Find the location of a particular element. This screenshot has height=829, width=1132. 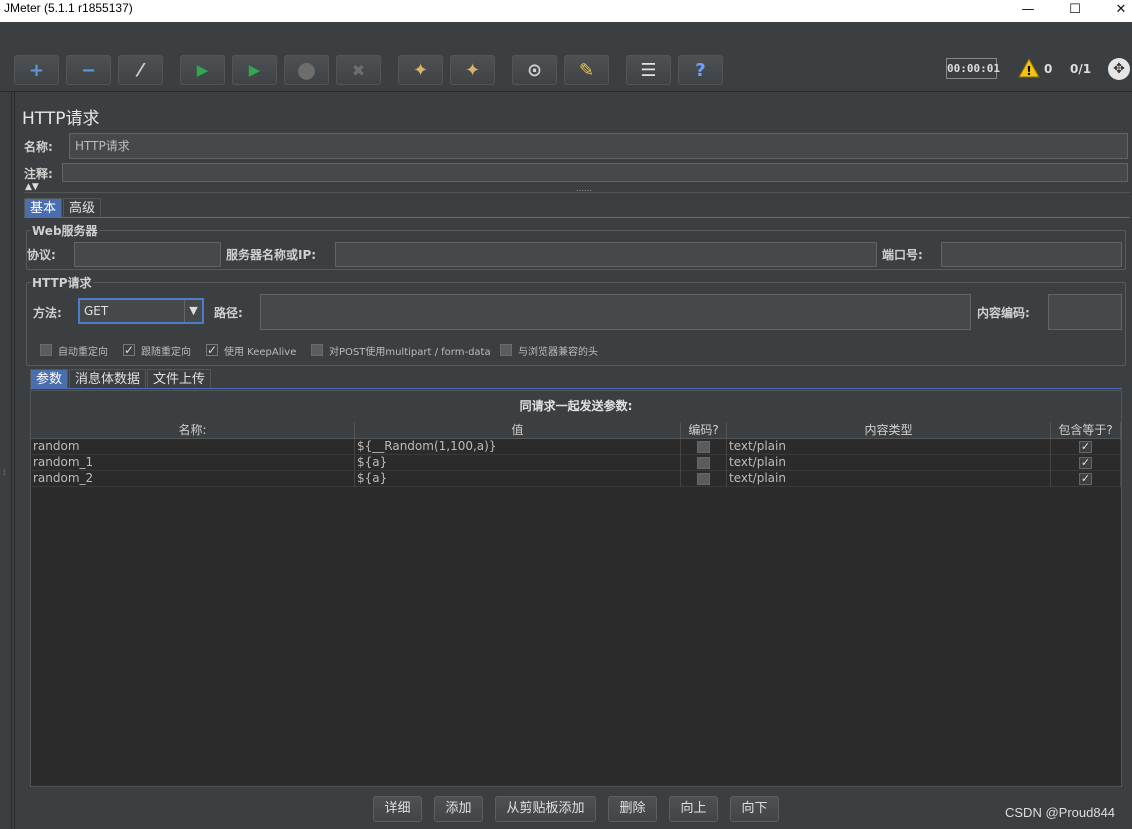

move-down-button: 向下 is located at coordinates (754, 809).